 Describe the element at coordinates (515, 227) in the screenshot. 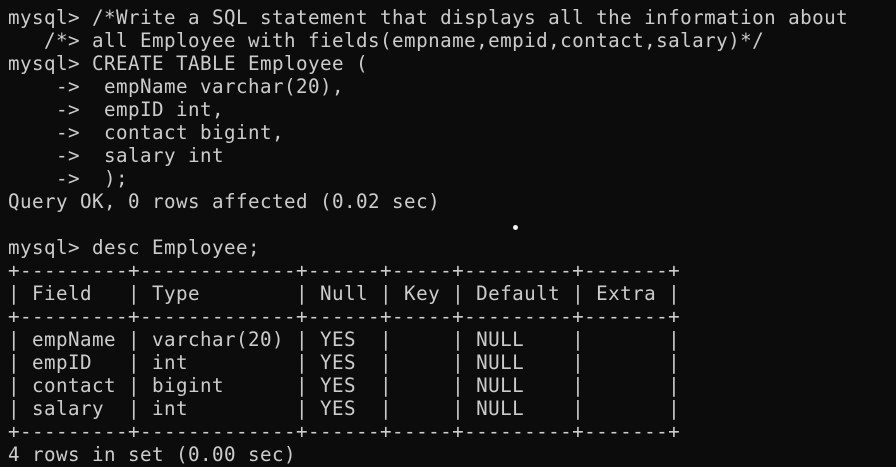

I see `mouse-cursor-dot` at that location.